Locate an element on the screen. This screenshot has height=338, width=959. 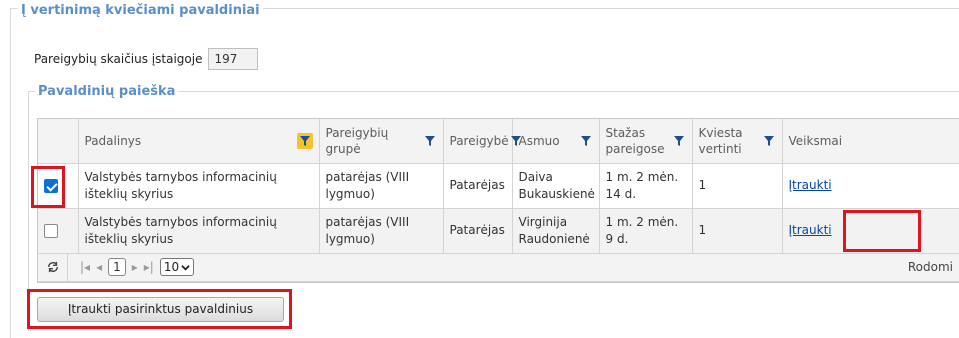
cell-veiksmai: Įtraukti is located at coordinates (870, 186).